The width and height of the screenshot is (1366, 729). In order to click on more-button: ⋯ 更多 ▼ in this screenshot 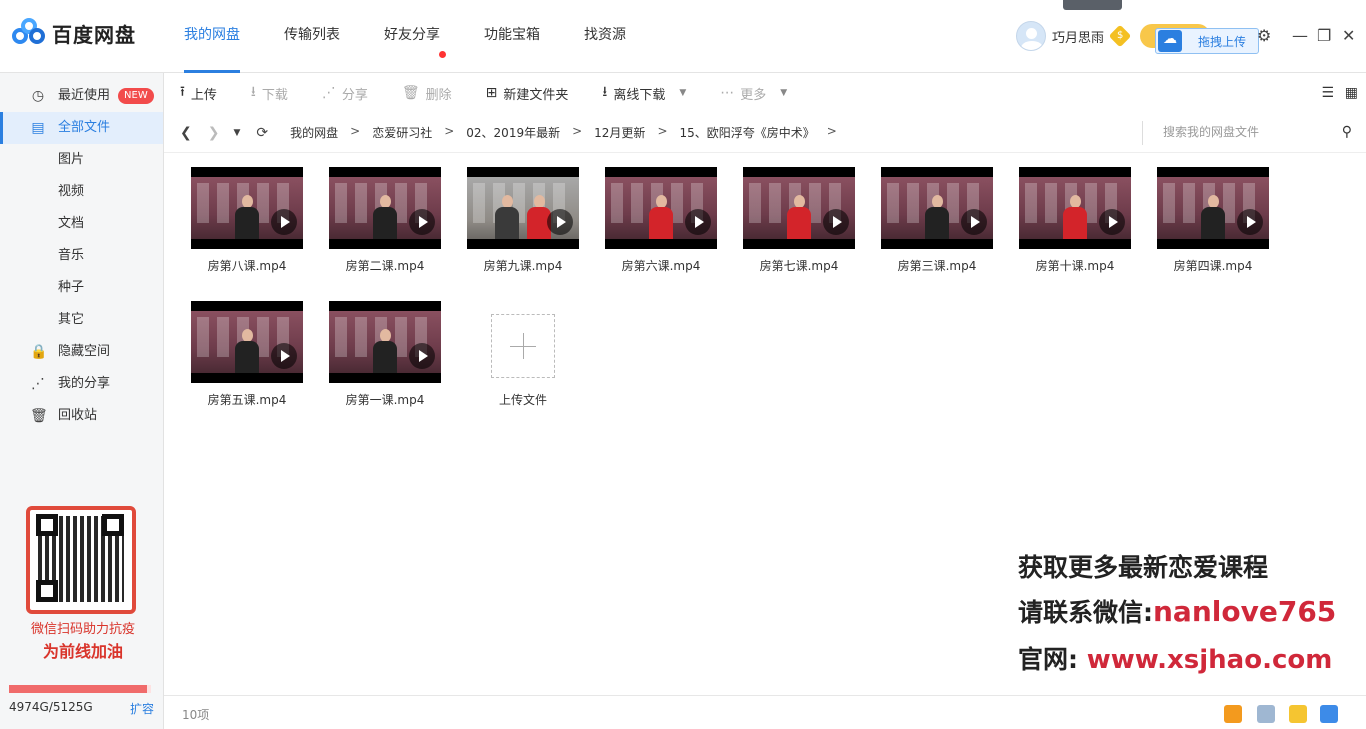, I will do `click(753, 93)`.